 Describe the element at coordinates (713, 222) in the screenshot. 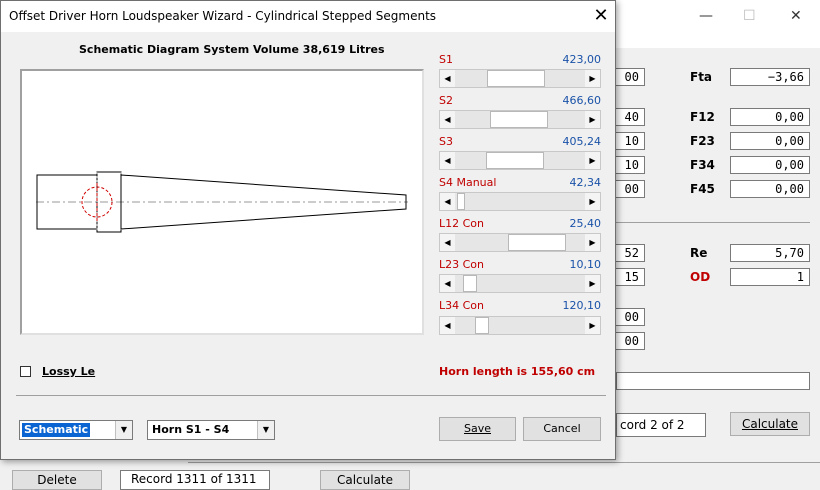

I see `background-divider` at that location.